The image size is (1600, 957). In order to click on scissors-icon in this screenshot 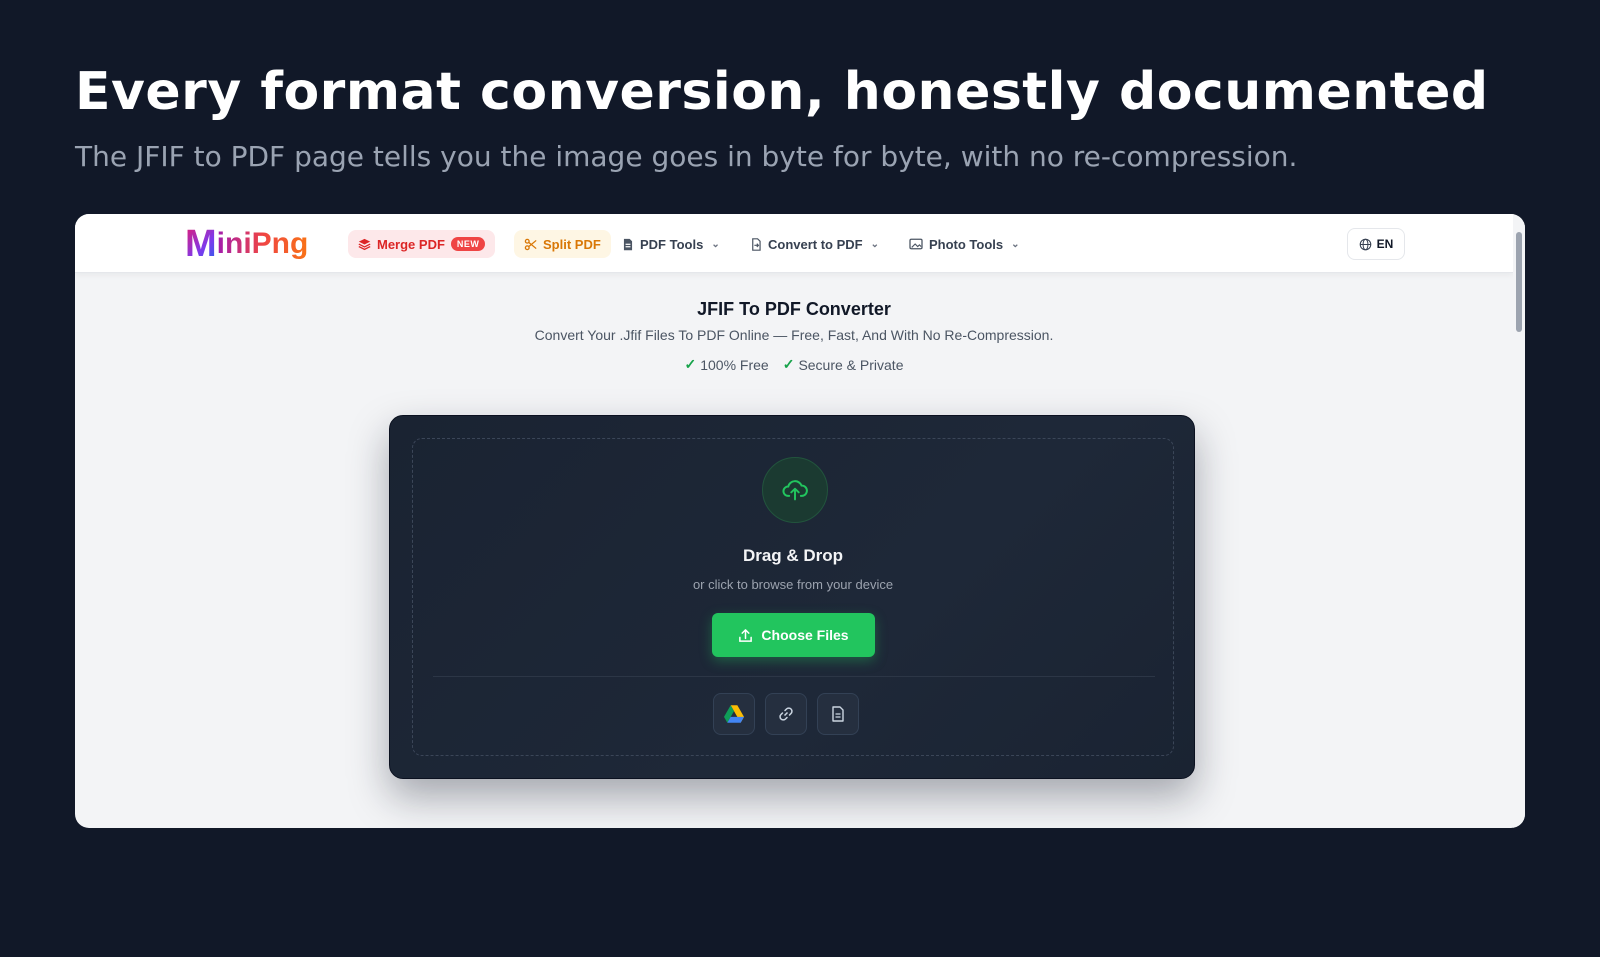, I will do `click(530, 244)`.